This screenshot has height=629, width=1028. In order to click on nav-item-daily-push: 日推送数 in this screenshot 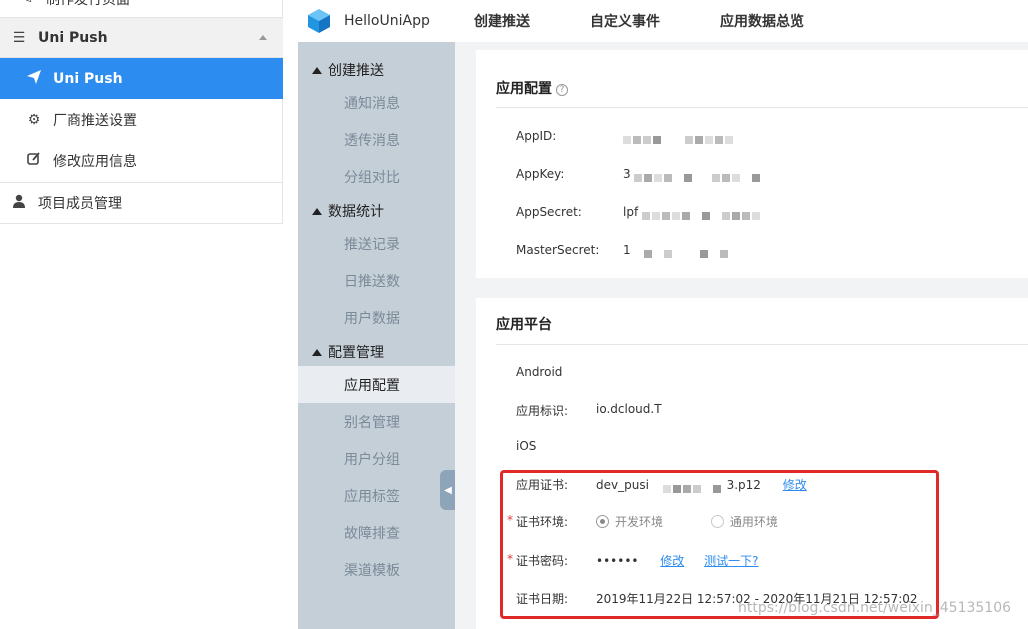, I will do `click(376, 280)`.